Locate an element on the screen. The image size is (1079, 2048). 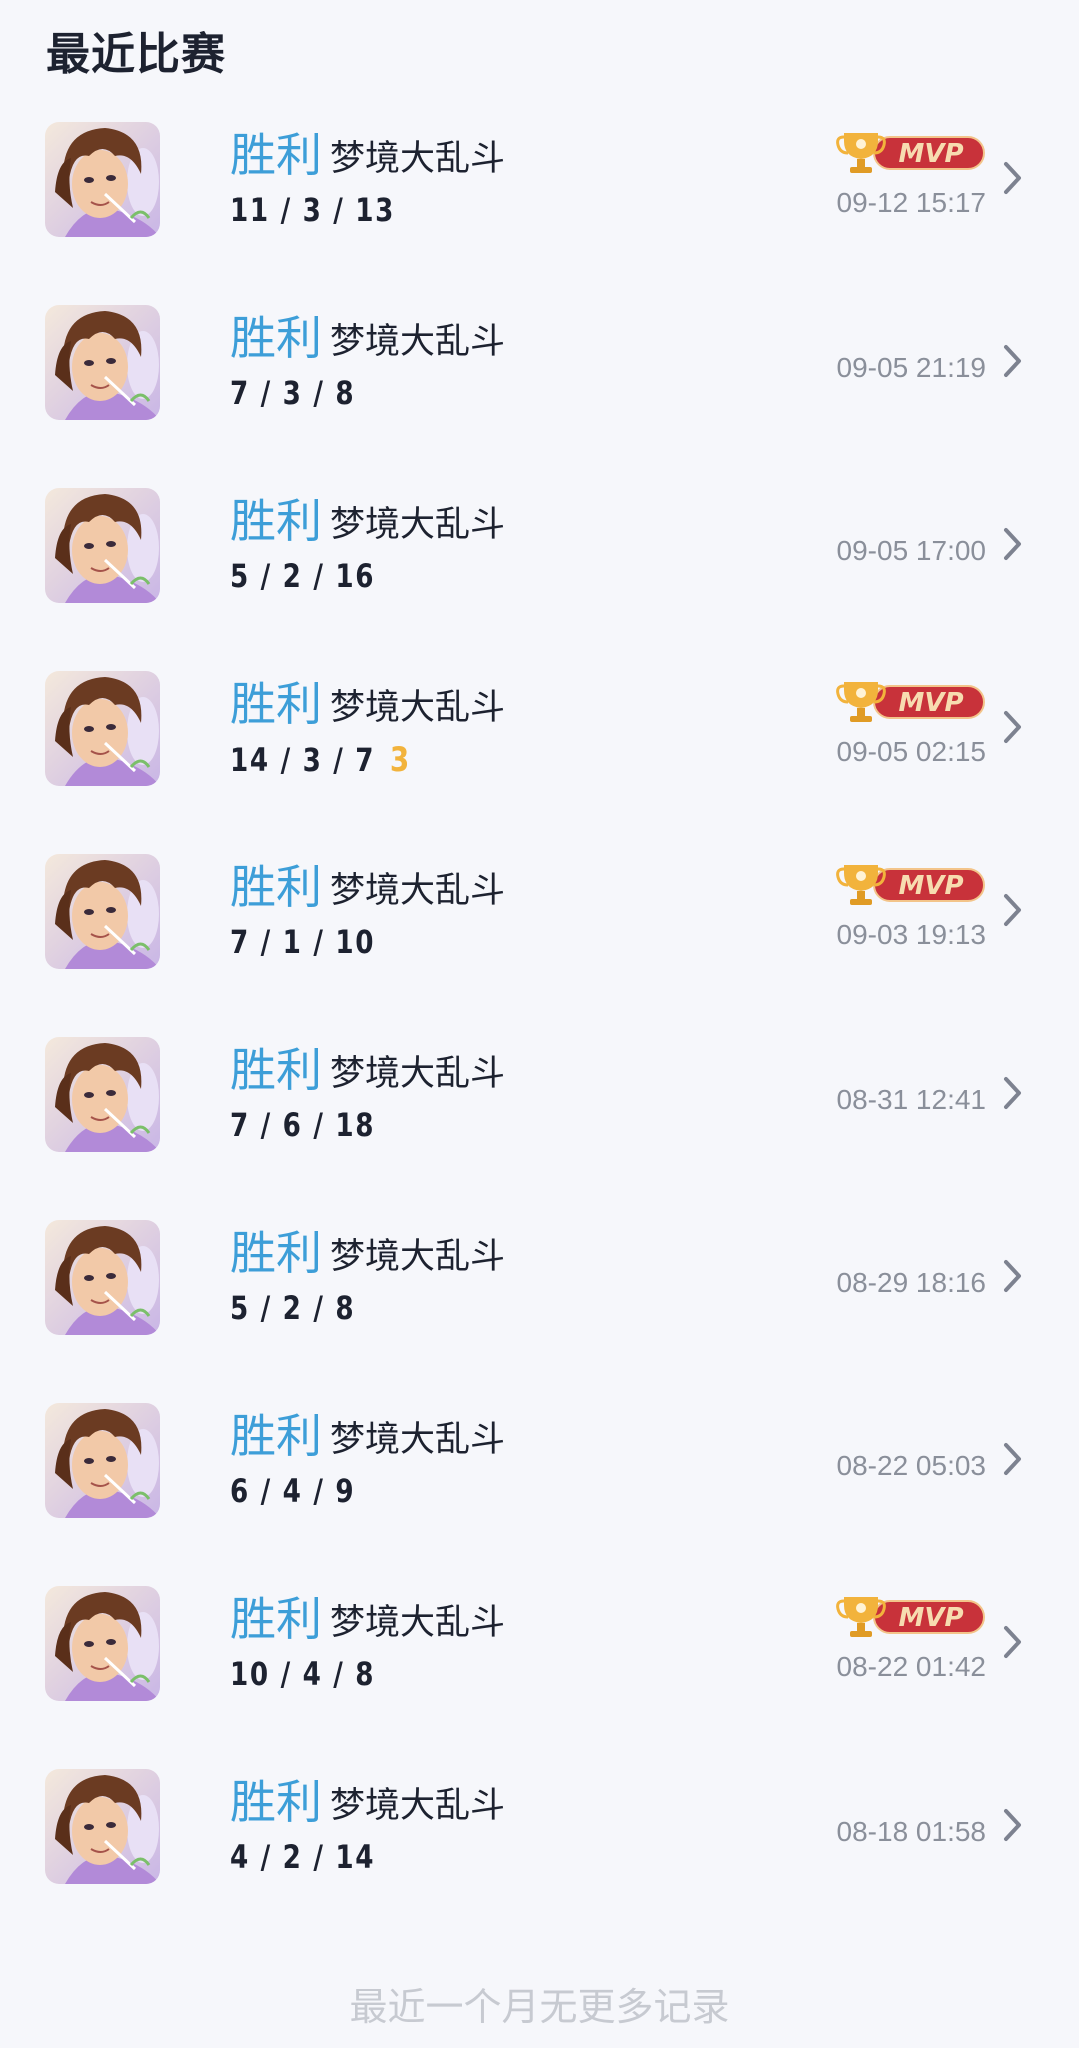
kda-stats: 10 / 4 / 8 is located at coordinates (302, 1674).